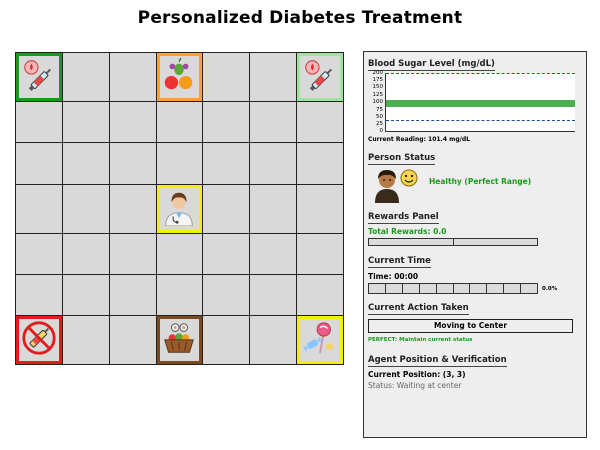 Image resolution: width=600 pixels, height=450 pixels. What do you see at coordinates (550, 289) in the screenshot?
I see `time-progress-label: 0.0%` at bounding box center [550, 289].